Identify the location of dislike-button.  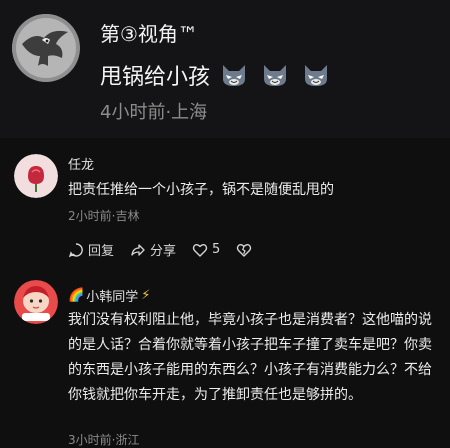
(244, 250).